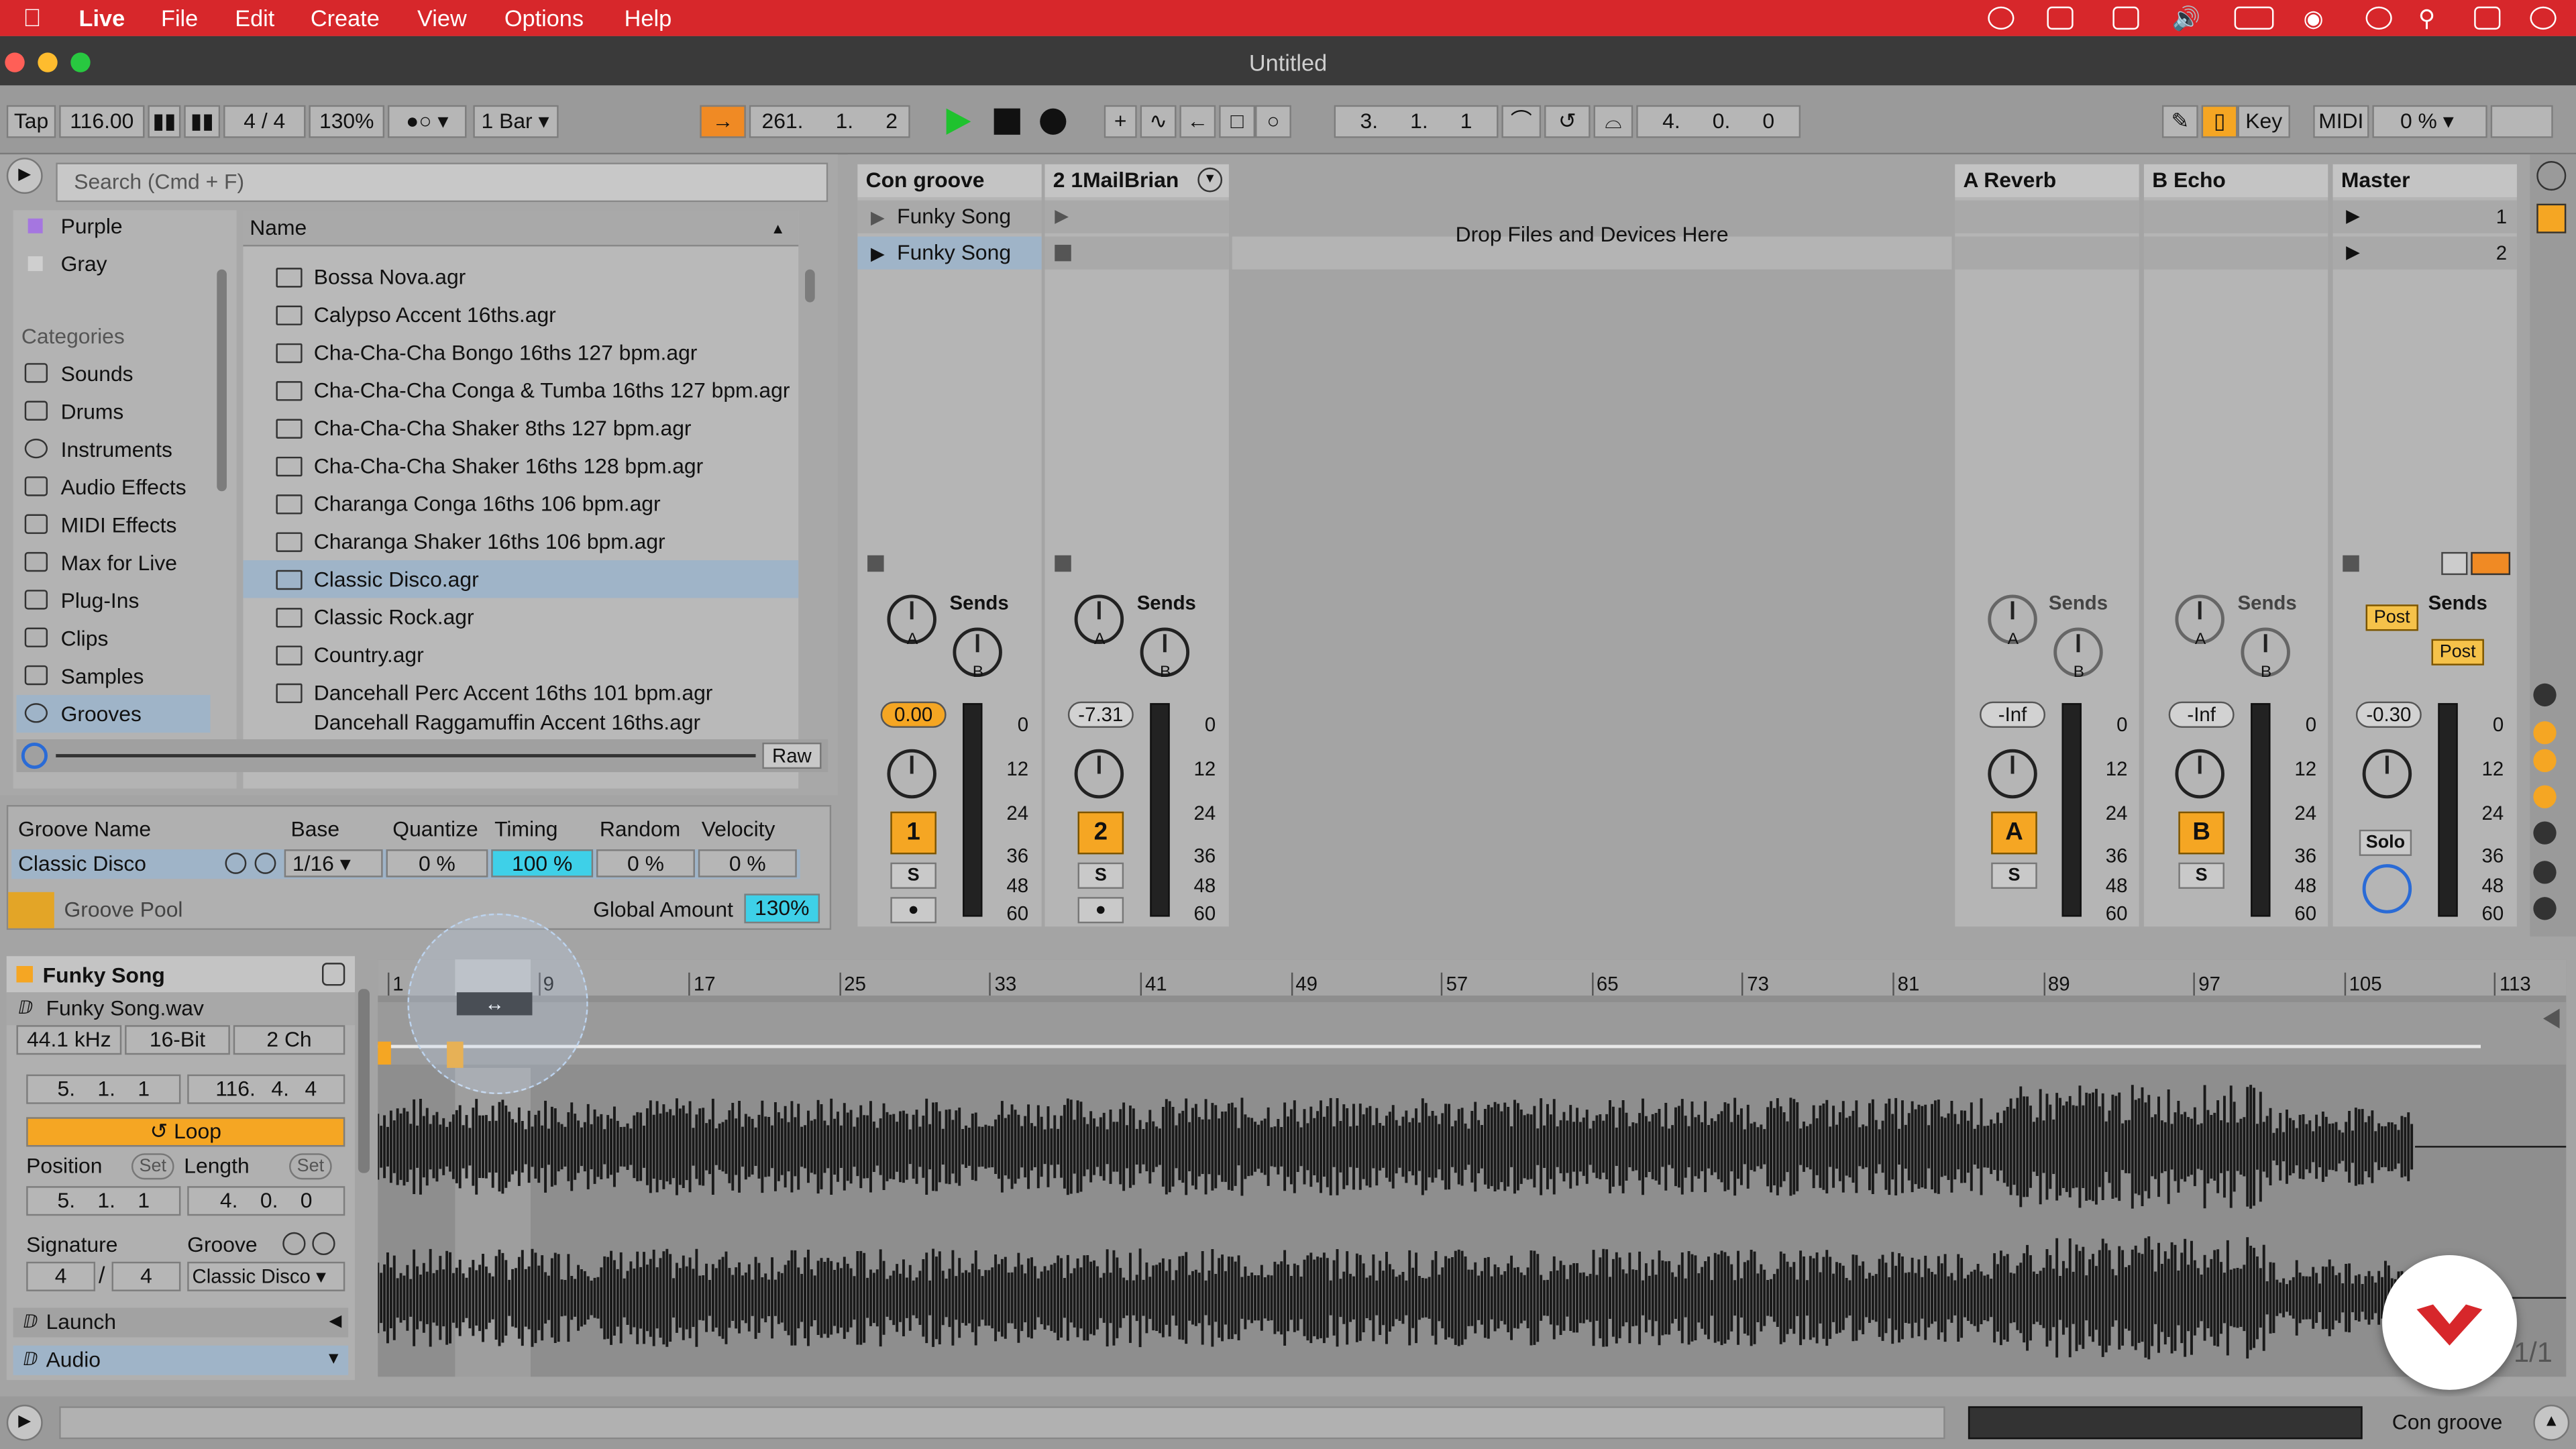 This screenshot has height=1449, width=2576. What do you see at coordinates (520, 616) in the screenshot?
I see `list-item: Classic Rock.agr` at bounding box center [520, 616].